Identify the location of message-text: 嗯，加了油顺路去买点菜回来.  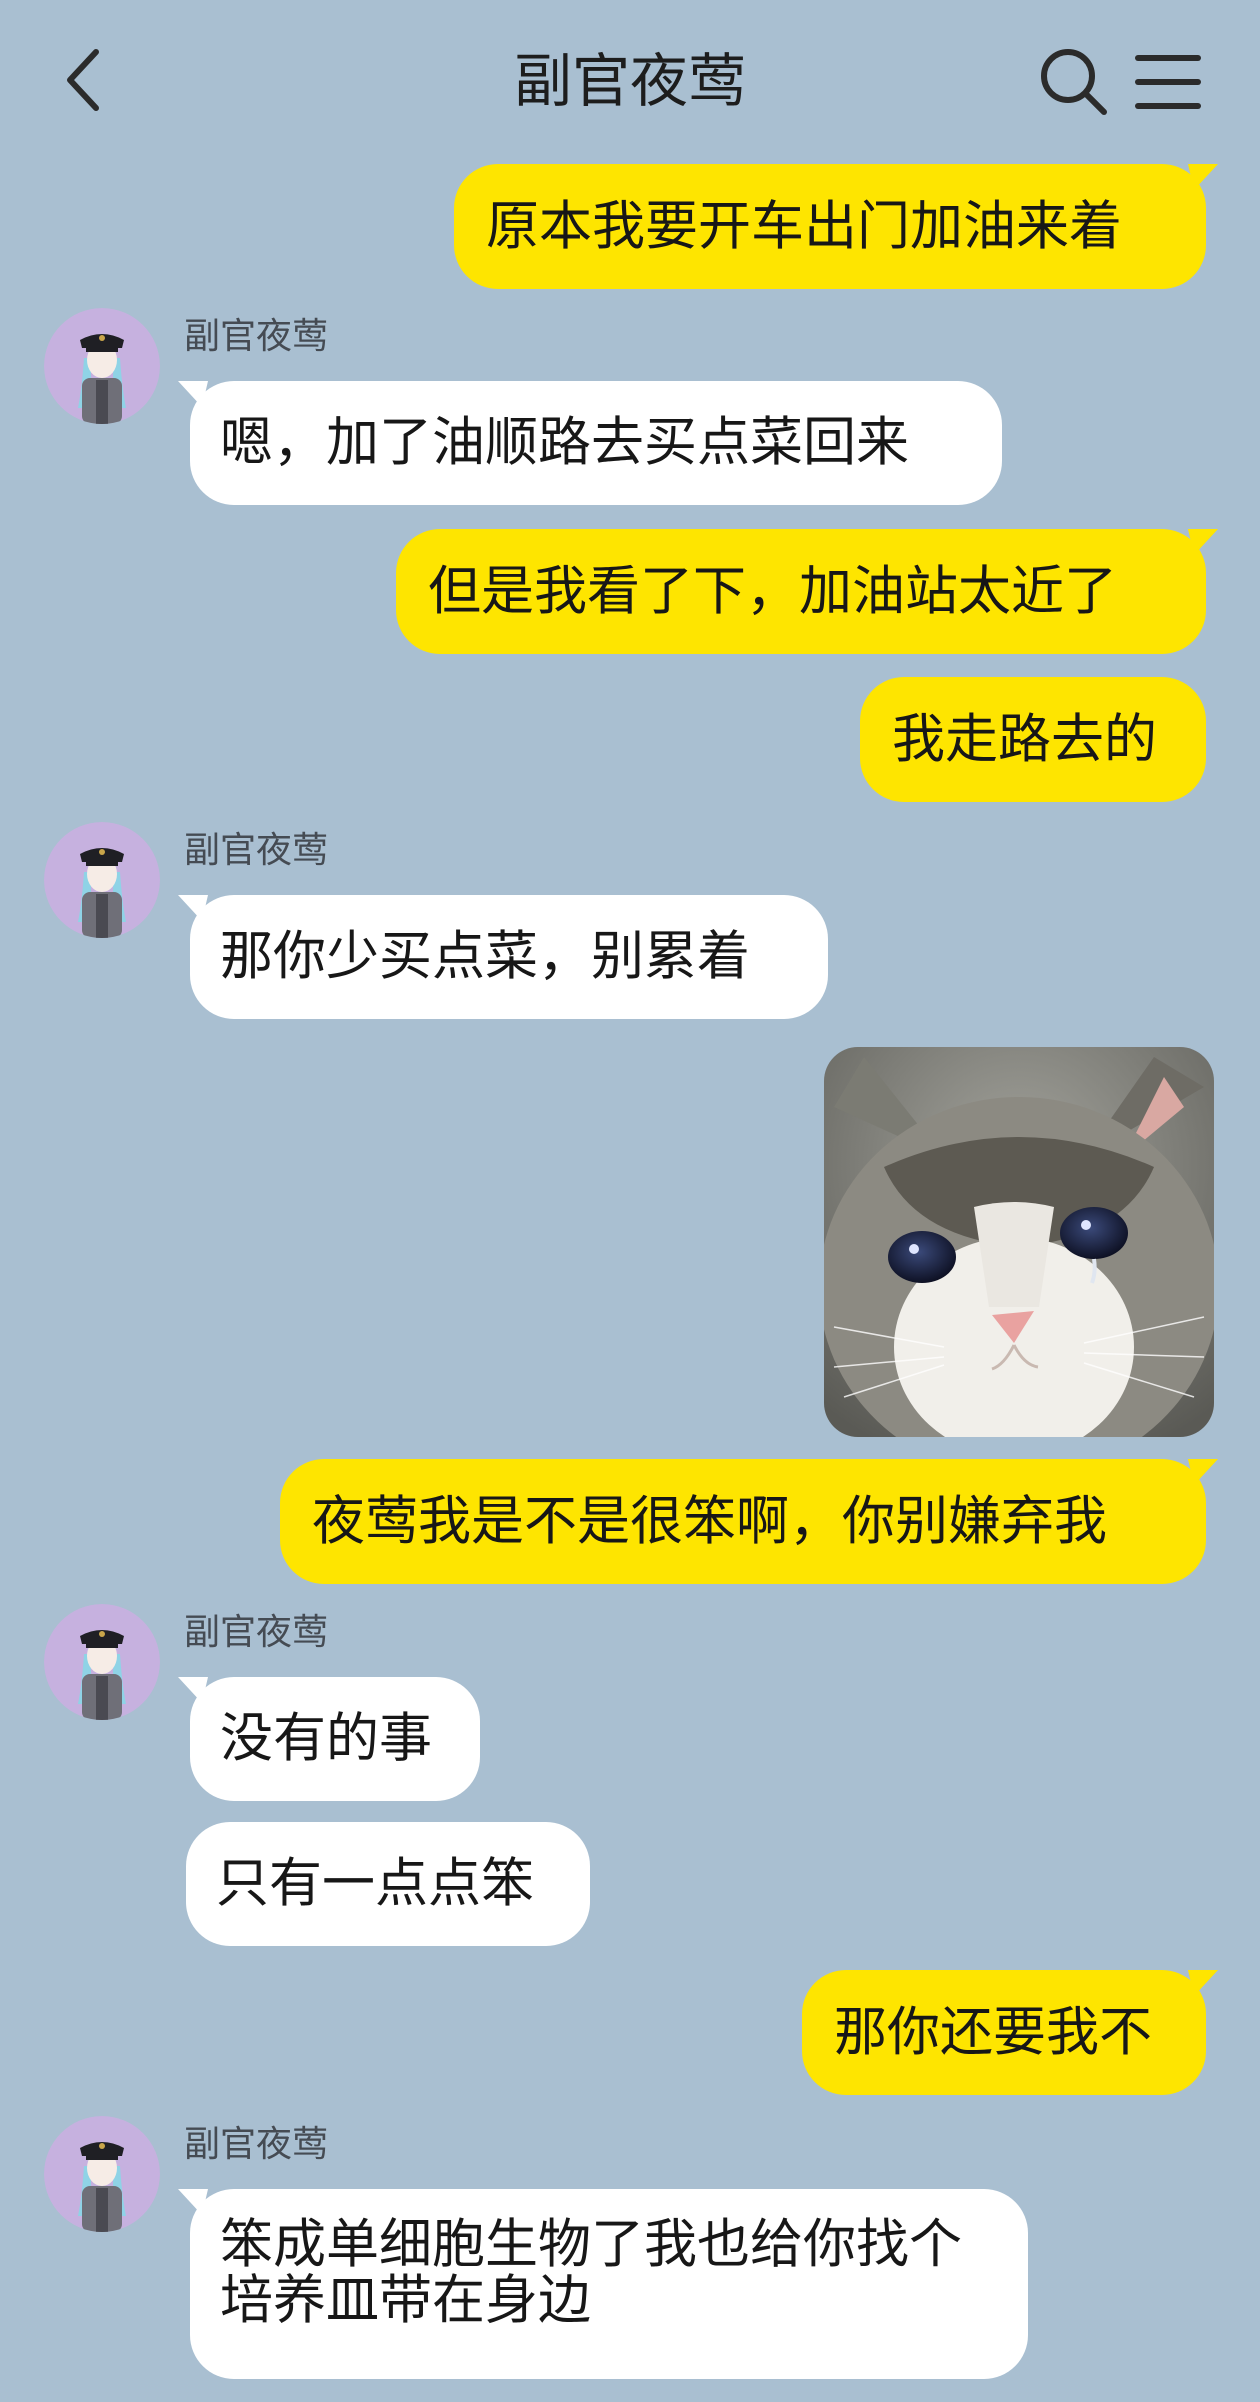
(564, 442).